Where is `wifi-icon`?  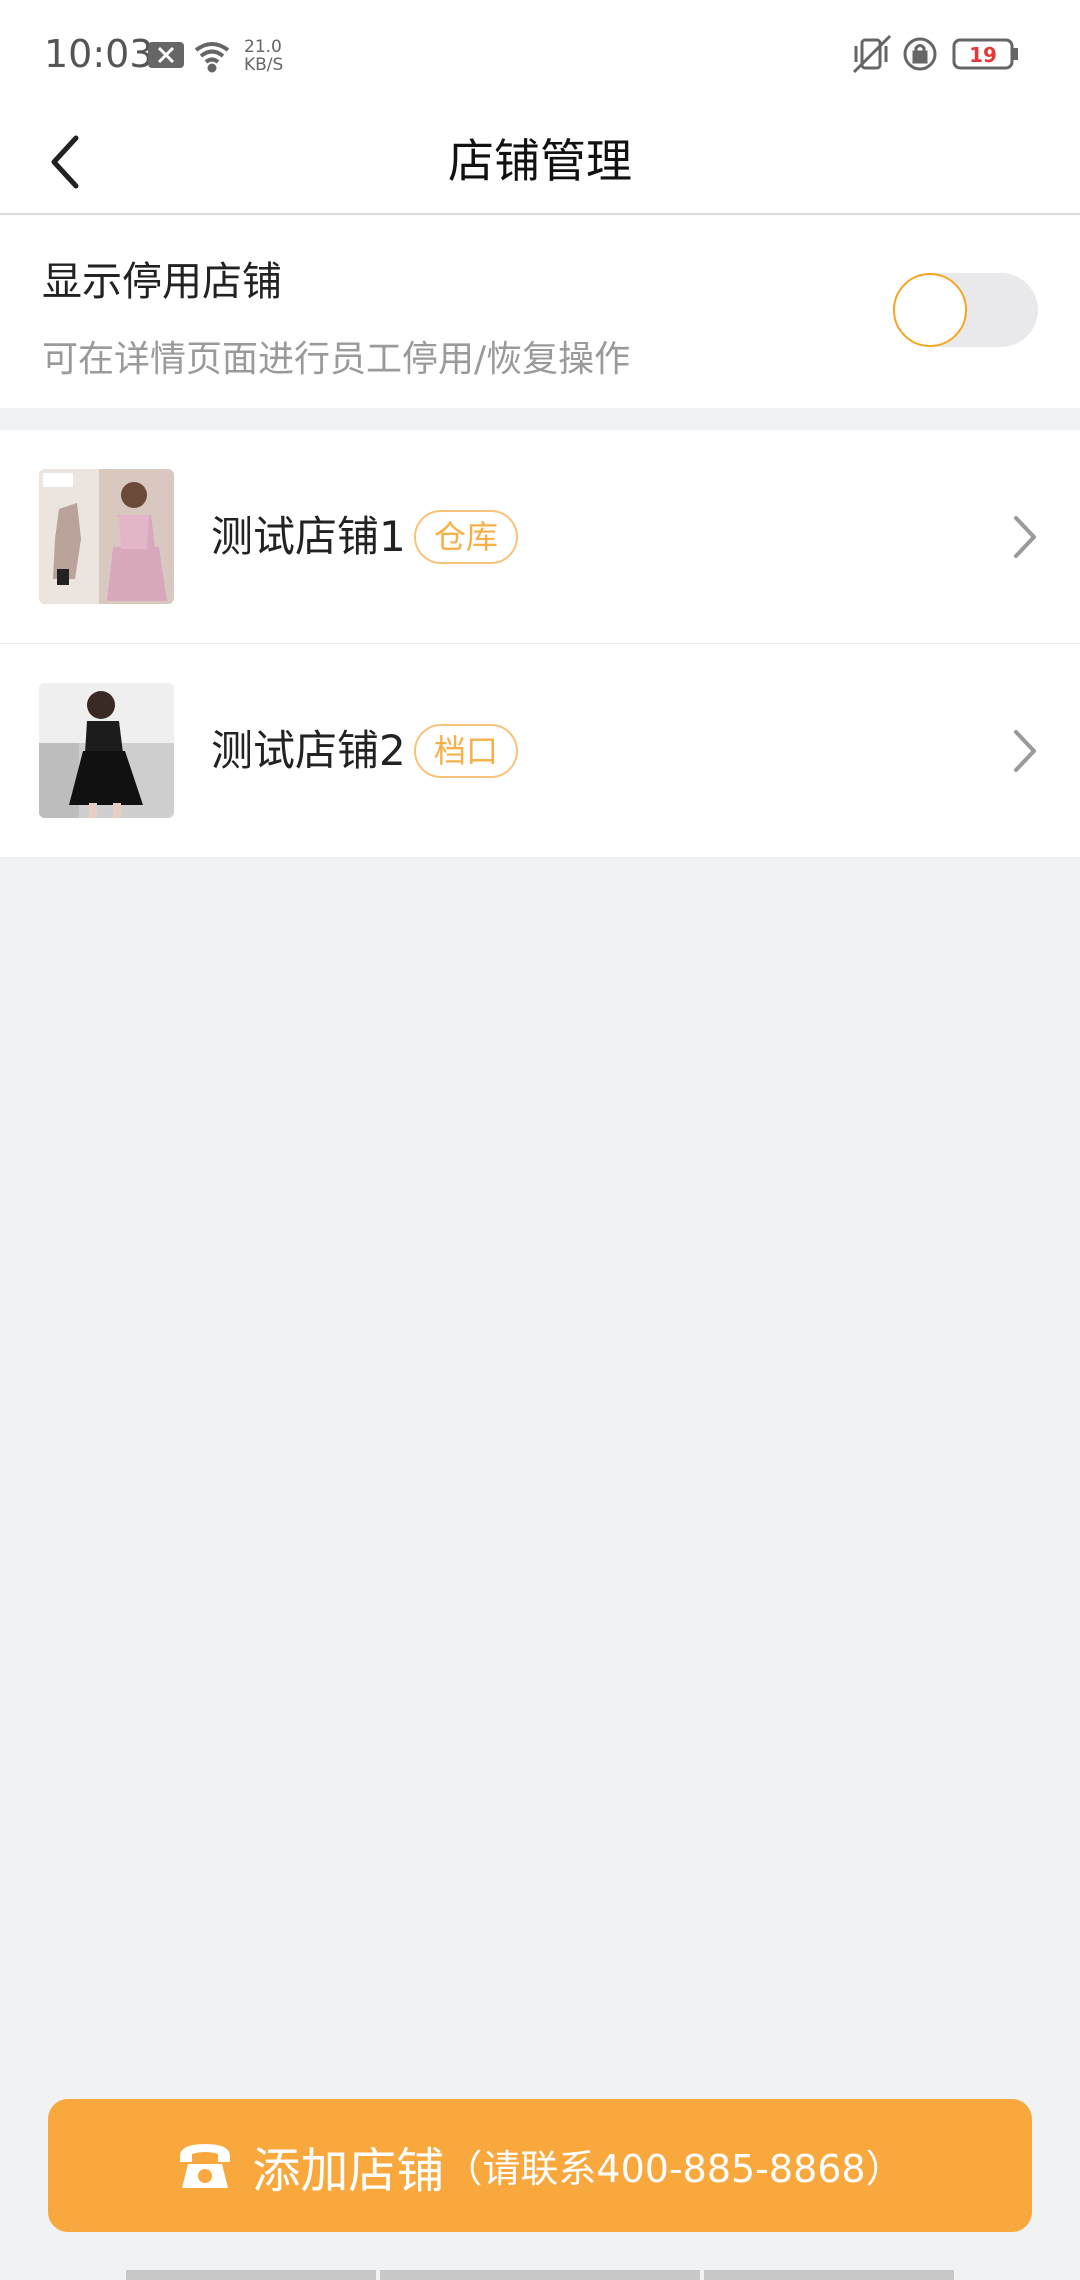 wifi-icon is located at coordinates (212, 57).